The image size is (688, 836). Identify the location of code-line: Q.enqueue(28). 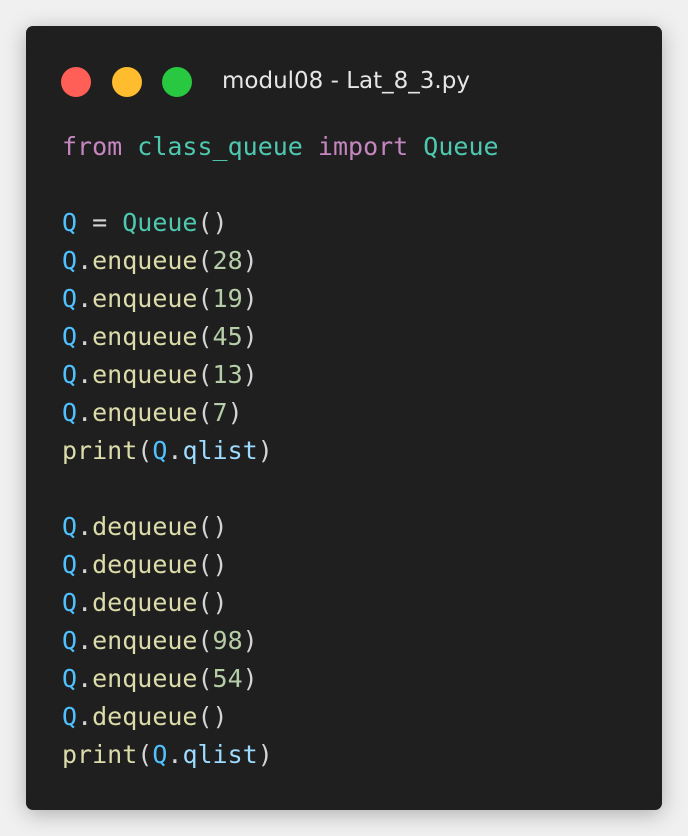
(280, 261).